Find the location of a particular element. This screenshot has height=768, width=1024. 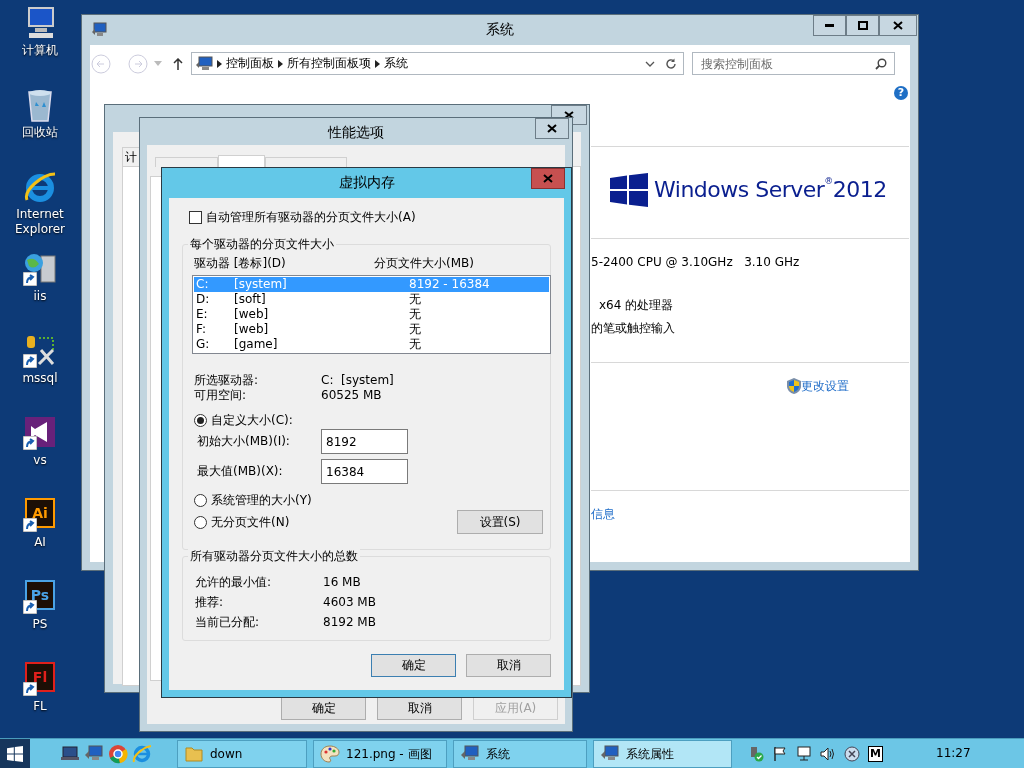

windows-logo-icon is located at coordinates (15, 753).